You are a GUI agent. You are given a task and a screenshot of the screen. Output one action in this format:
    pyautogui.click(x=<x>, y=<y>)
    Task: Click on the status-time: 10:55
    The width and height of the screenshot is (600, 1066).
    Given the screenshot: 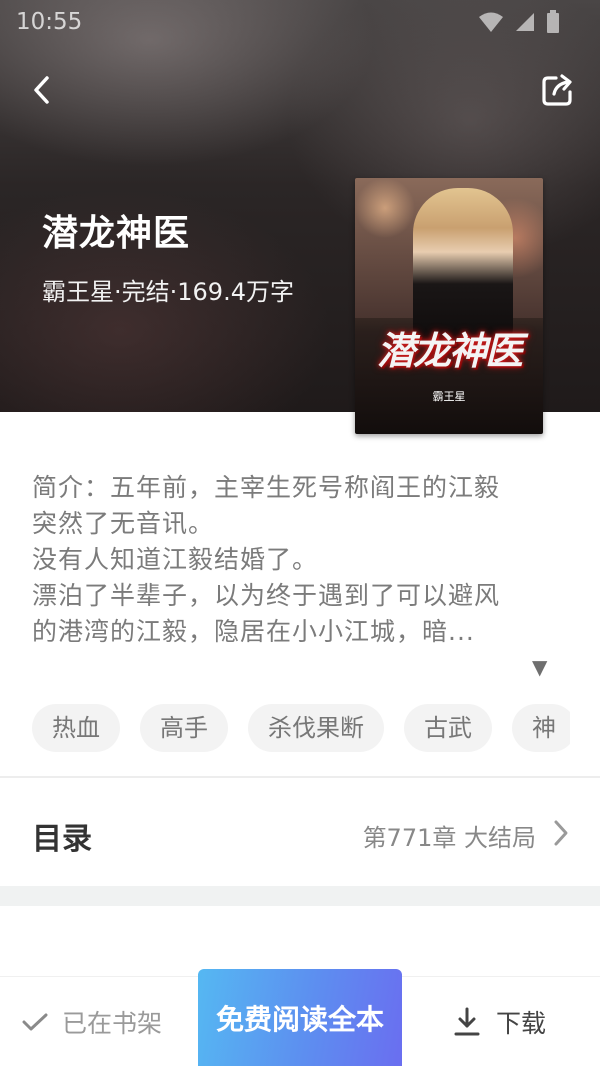 What is the action you would take?
    pyautogui.click(x=49, y=22)
    